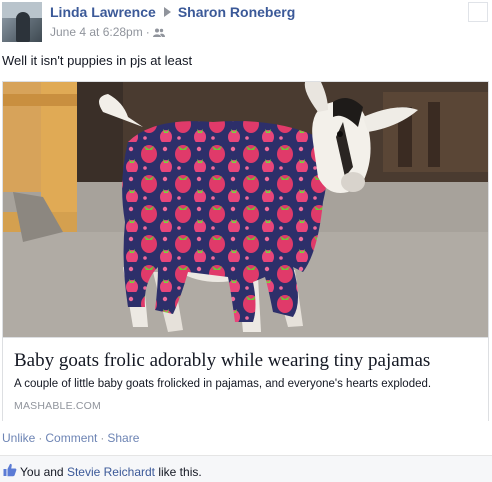 Image resolution: width=492 pixels, height=482 pixels. What do you see at coordinates (167, 12) in the screenshot?
I see `arrow-right-icon` at bounding box center [167, 12].